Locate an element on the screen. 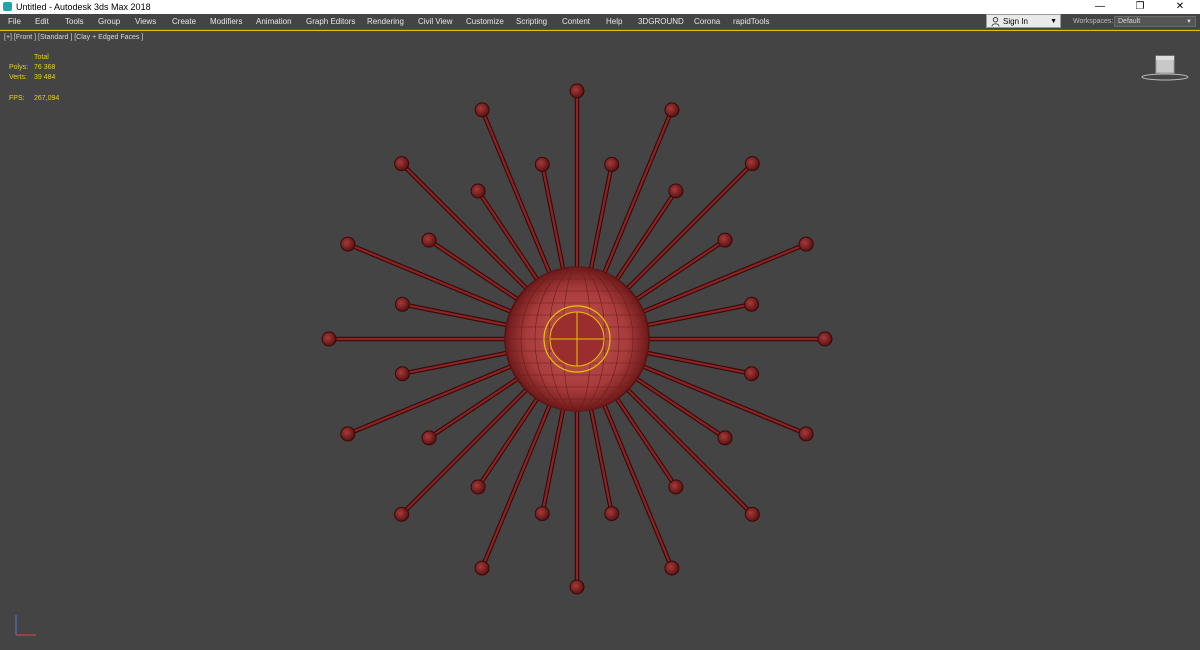  app-icon is located at coordinates (7, 6).